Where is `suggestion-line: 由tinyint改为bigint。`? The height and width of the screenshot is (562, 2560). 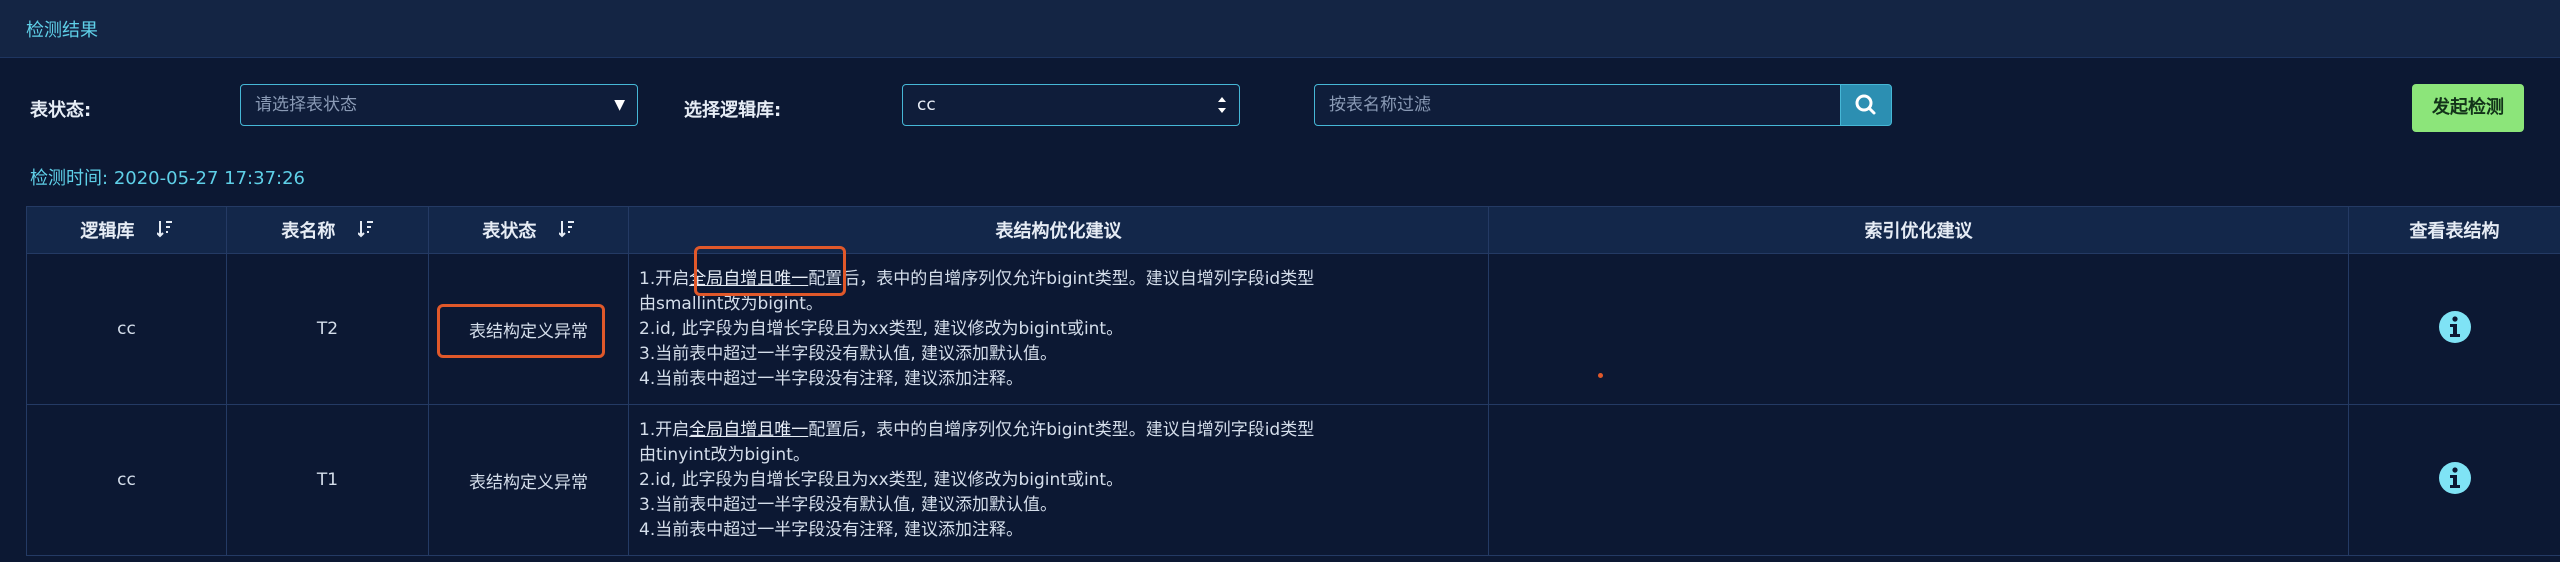 suggestion-line: 由tinyint改为bigint。 is located at coordinates (724, 454).